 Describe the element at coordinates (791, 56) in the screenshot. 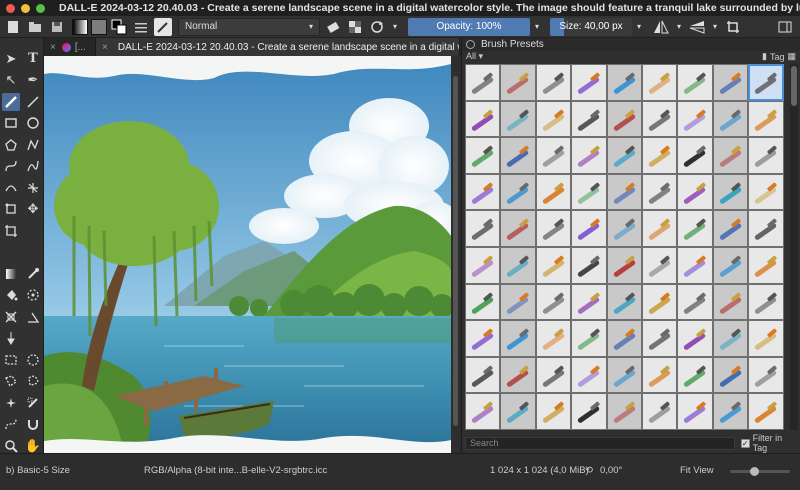

I see `grid-view-icon: ▦` at that location.